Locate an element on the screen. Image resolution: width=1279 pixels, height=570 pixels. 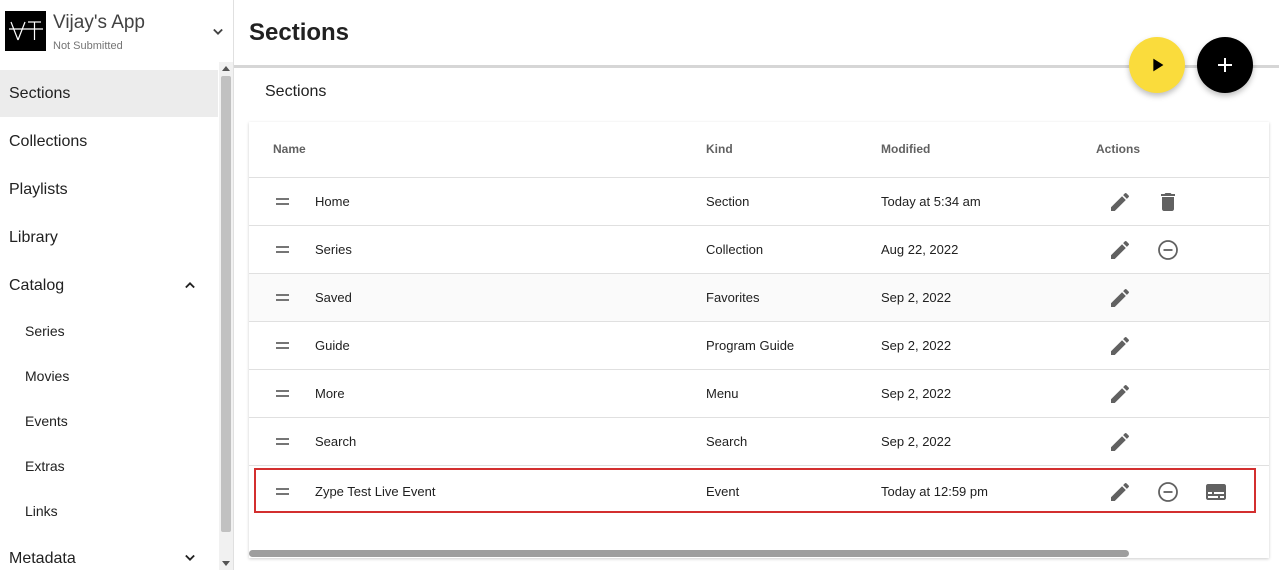
table-row: Guide Program Guide Sep 2, 2022 is located at coordinates (759, 346).